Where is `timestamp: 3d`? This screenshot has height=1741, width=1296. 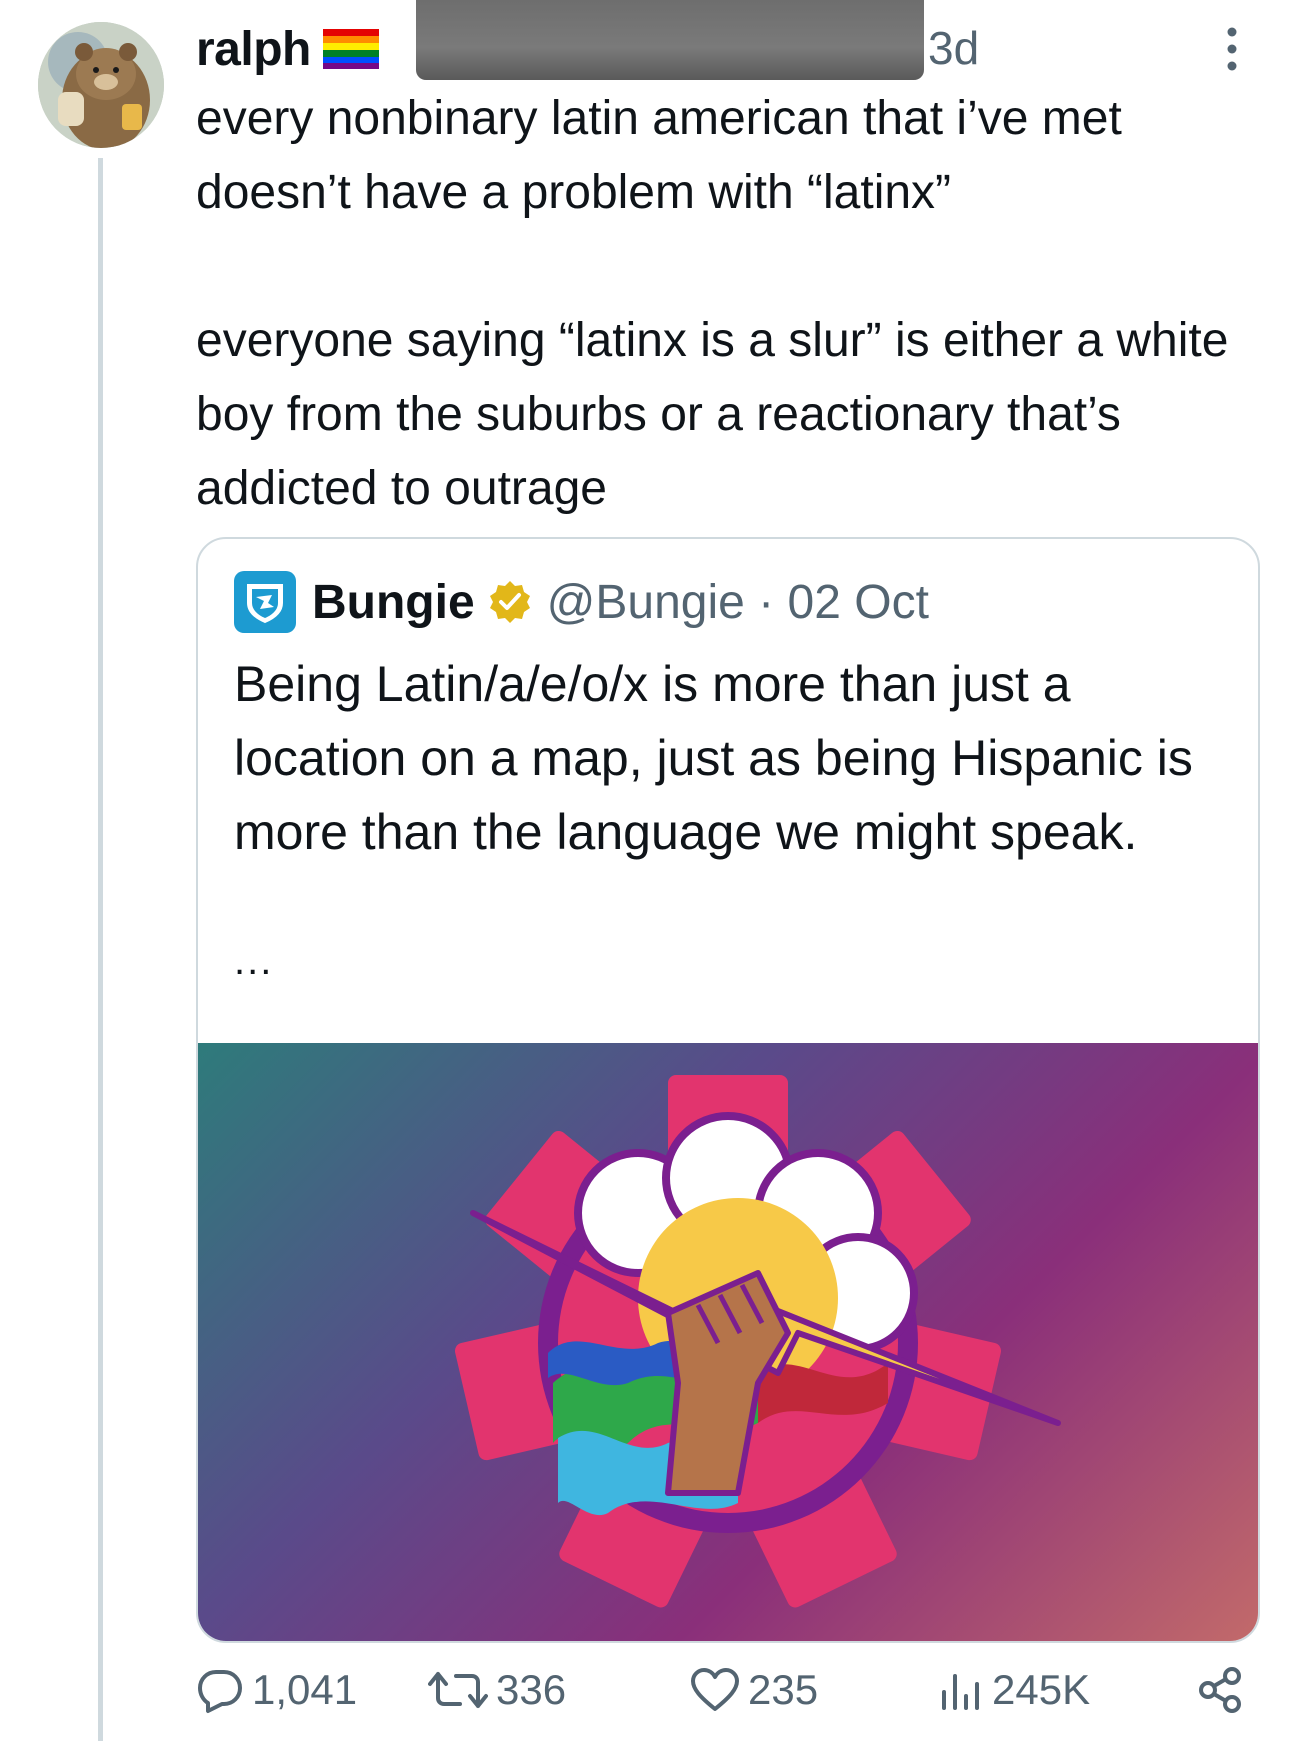
timestamp: 3d is located at coordinates (953, 48).